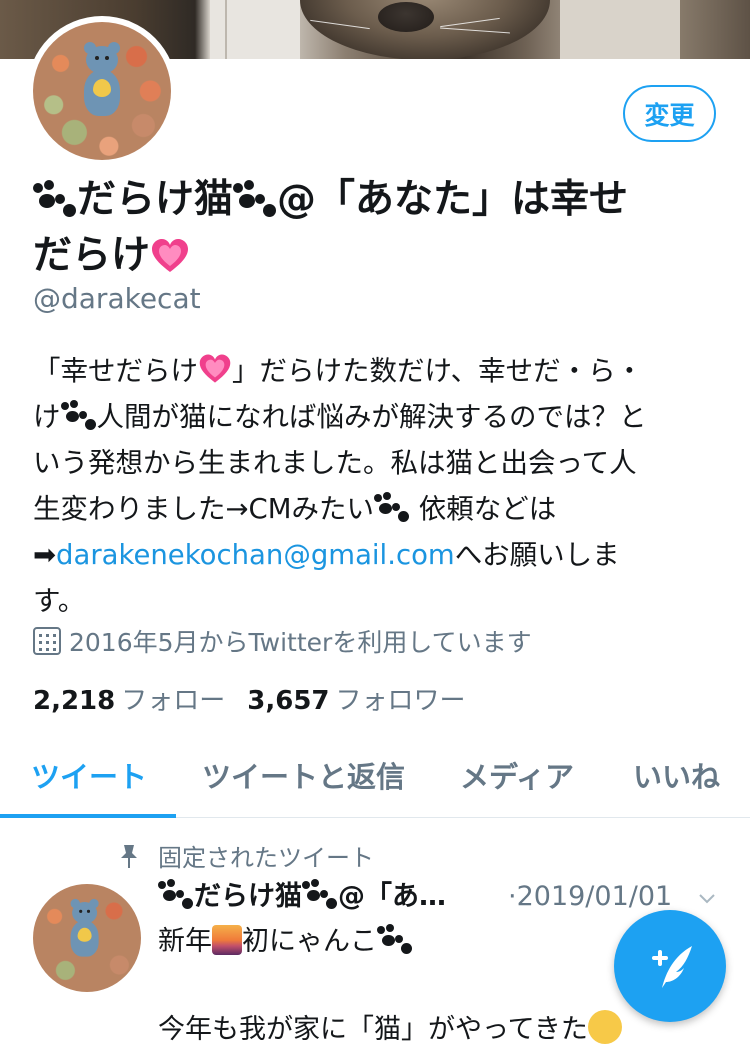 This screenshot has width=750, height=1044. Describe the element at coordinates (300, 642) in the screenshot. I see `joined-text: 2016年5月からTwitterを利用しています` at that location.